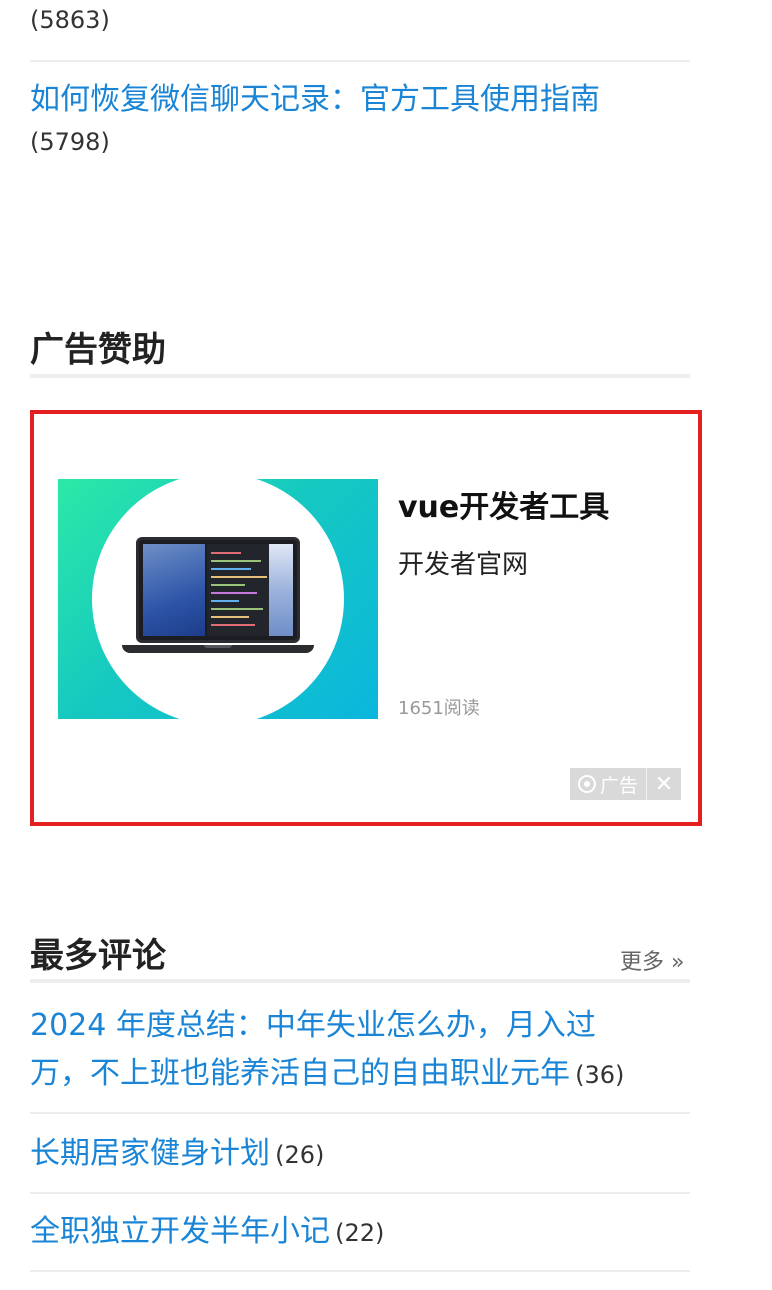 This screenshot has width=772, height=1290. What do you see at coordinates (463, 565) in the screenshot?
I see `ad-subtitle: 开发者官网` at bounding box center [463, 565].